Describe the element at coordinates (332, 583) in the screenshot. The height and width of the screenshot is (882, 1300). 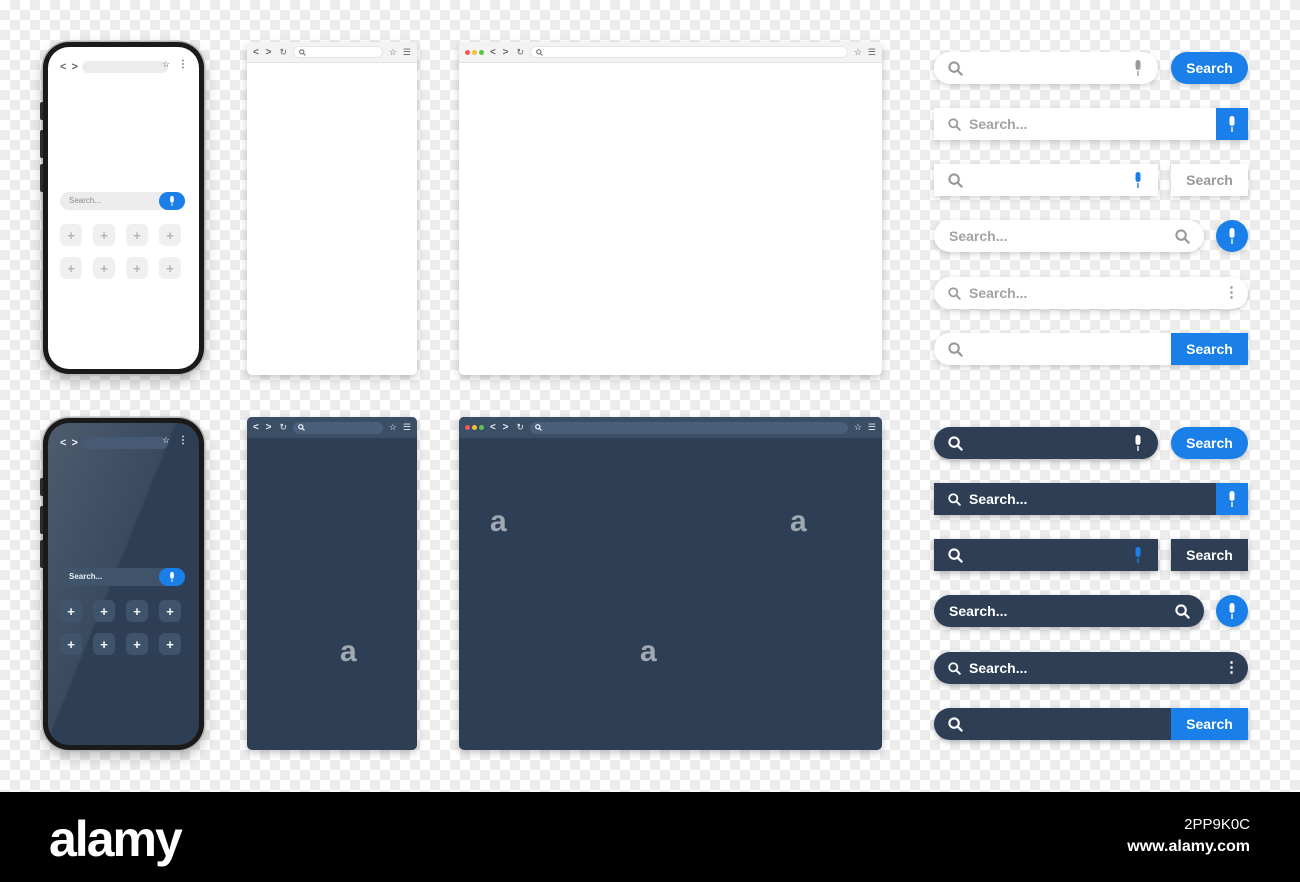
I see `browser-window-narrow-dark: < > ↻ ☆ ☰` at that location.